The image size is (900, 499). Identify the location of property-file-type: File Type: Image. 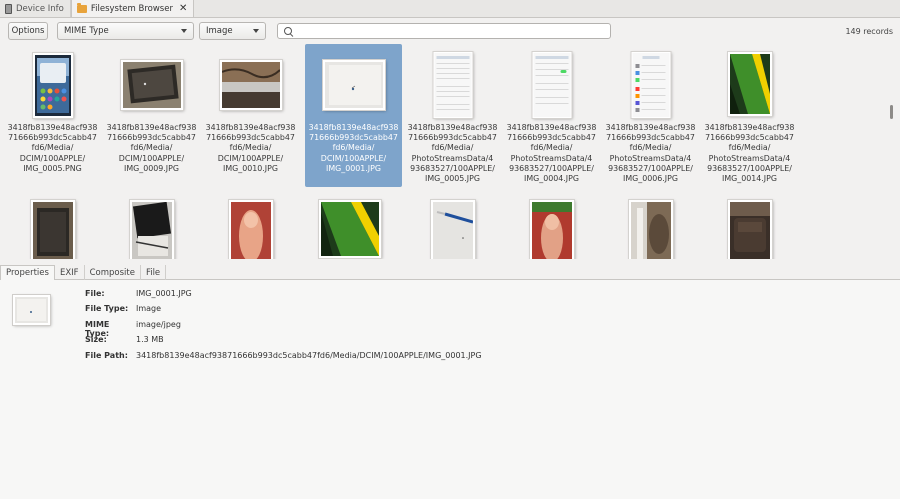
(123, 308).